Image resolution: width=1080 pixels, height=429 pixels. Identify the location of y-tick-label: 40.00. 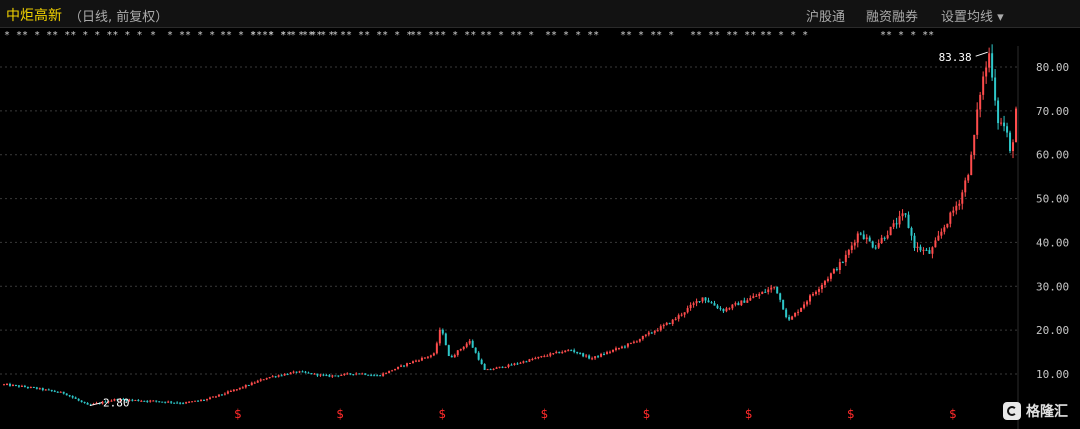
(1052, 242).